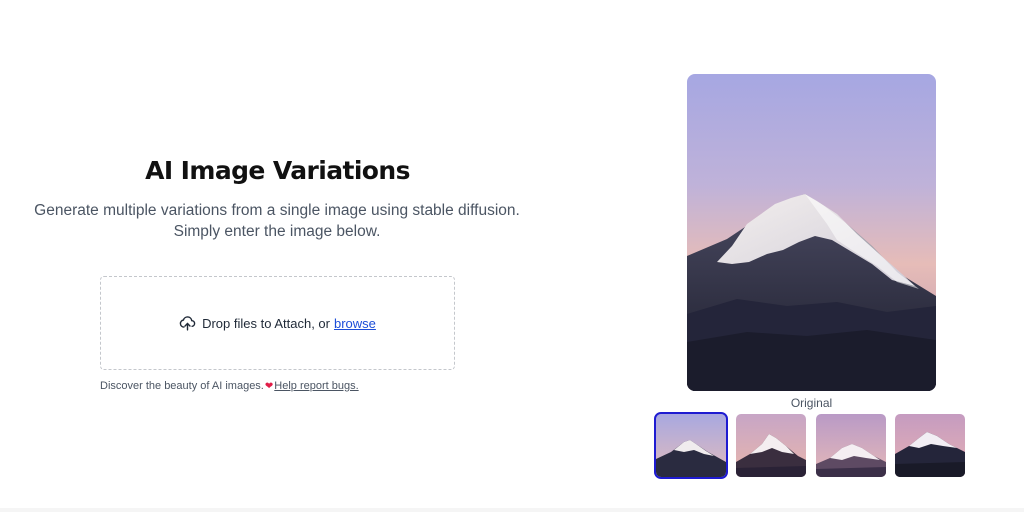 This screenshot has width=1024, height=512. What do you see at coordinates (316, 386) in the screenshot?
I see `report-bugs-link: Help report bugs.` at bounding box center [316, 386].